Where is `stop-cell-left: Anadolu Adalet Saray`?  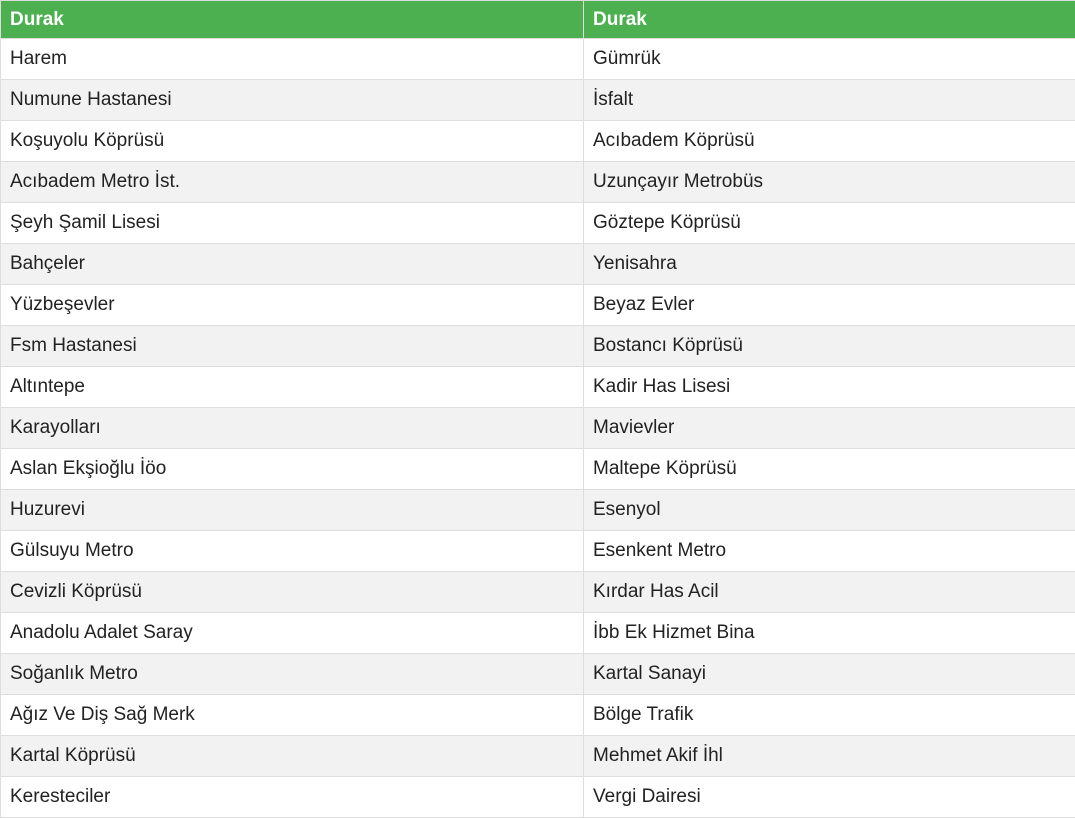
stop-cell-left: Anadolu Adalet Saray is located at coordinates (292, 633).